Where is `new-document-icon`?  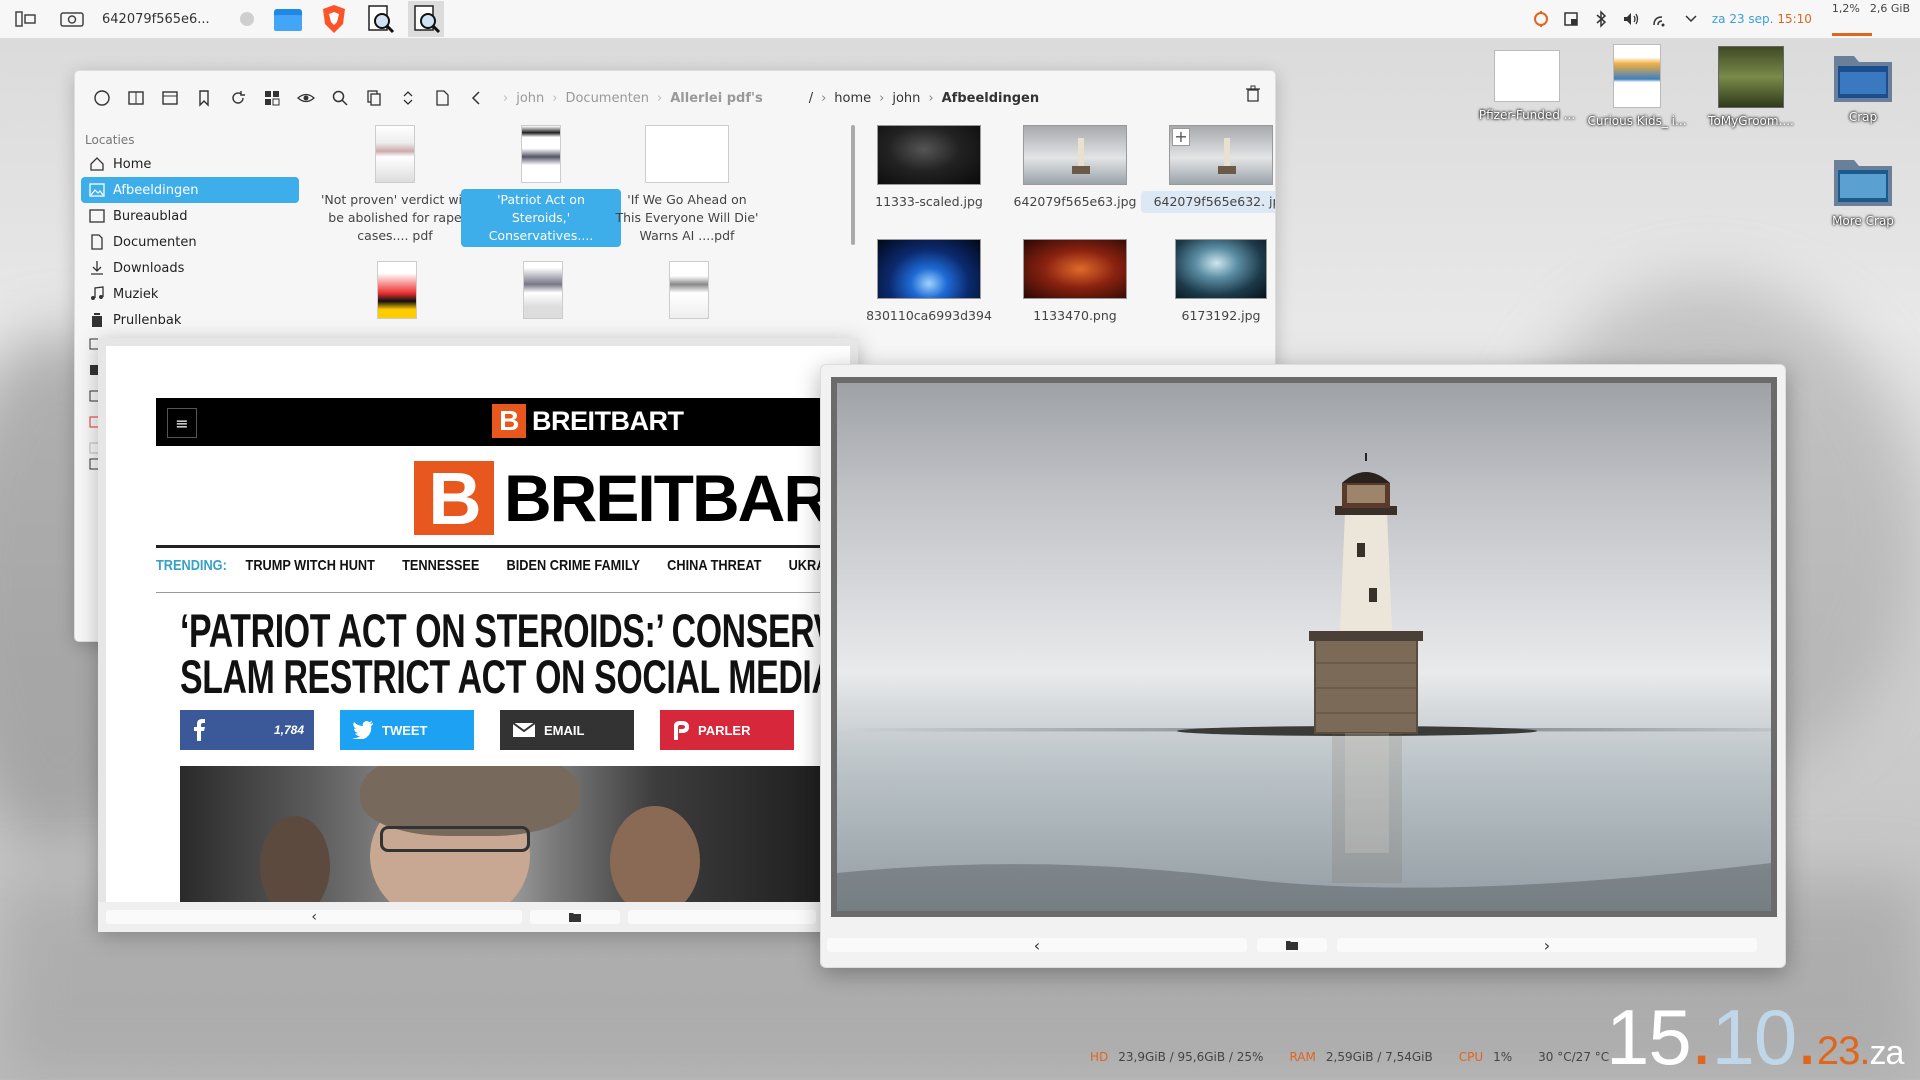 new-document-icon is located at coordinates (442, 98).